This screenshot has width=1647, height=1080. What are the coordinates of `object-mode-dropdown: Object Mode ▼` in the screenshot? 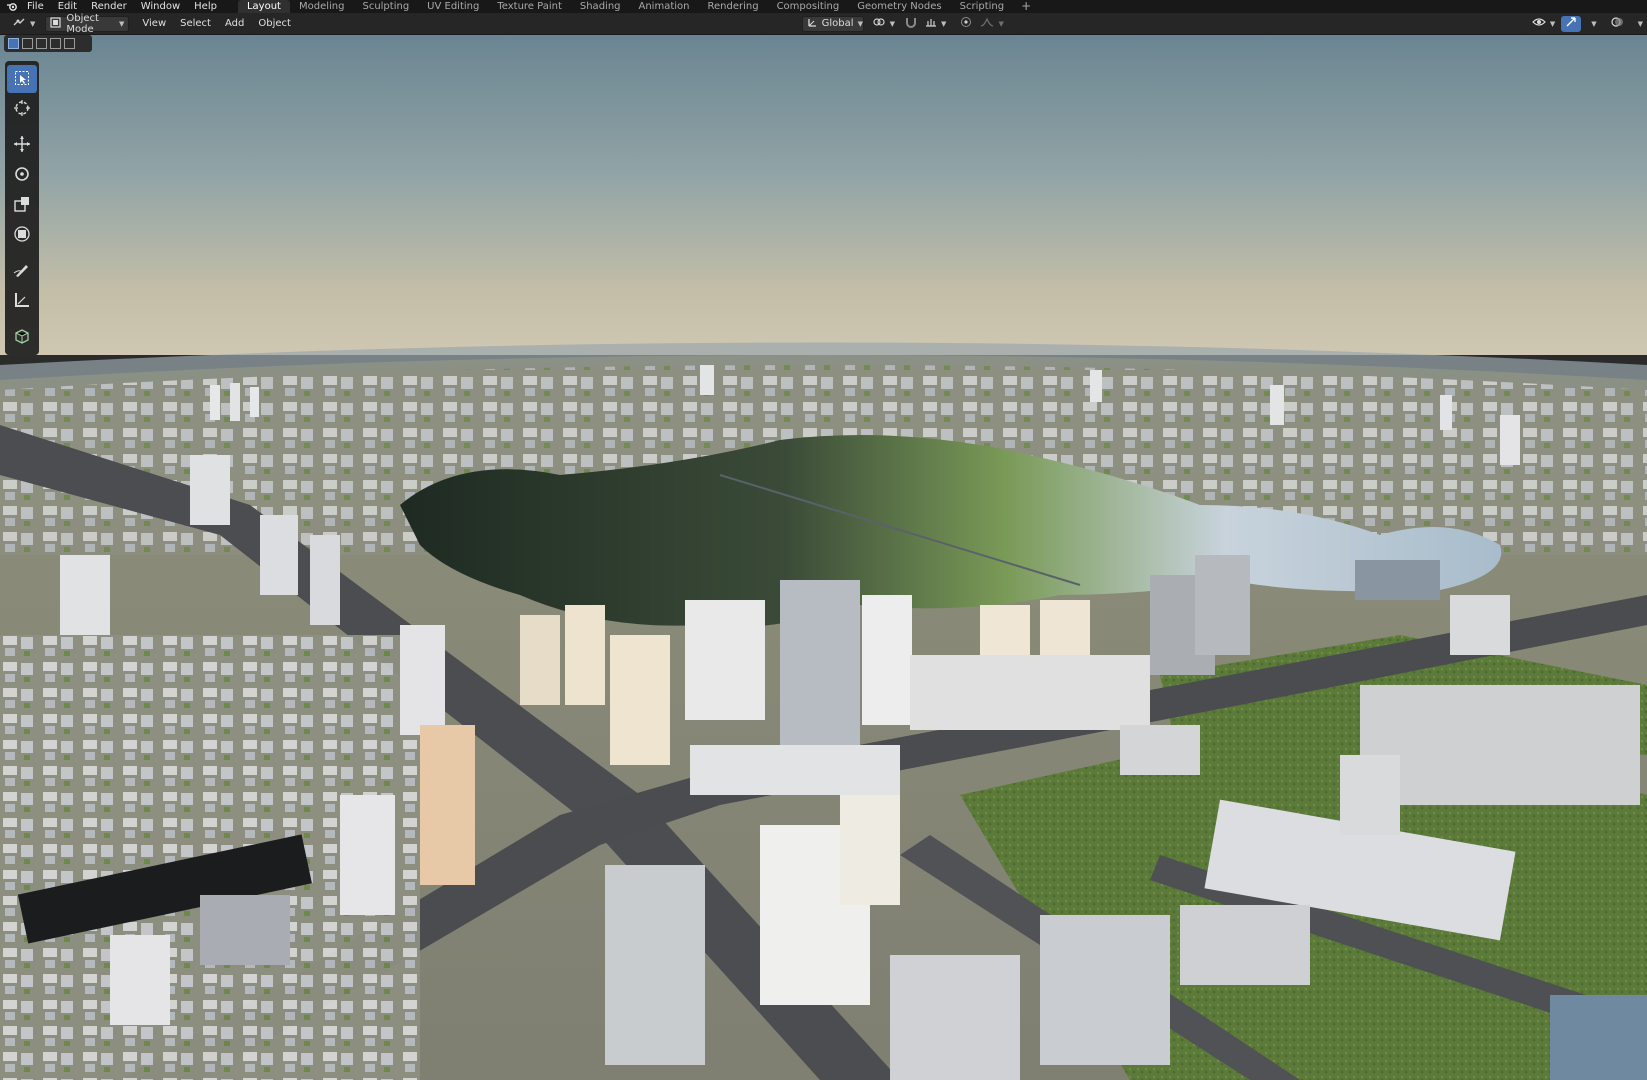 It's located at (87, 23).